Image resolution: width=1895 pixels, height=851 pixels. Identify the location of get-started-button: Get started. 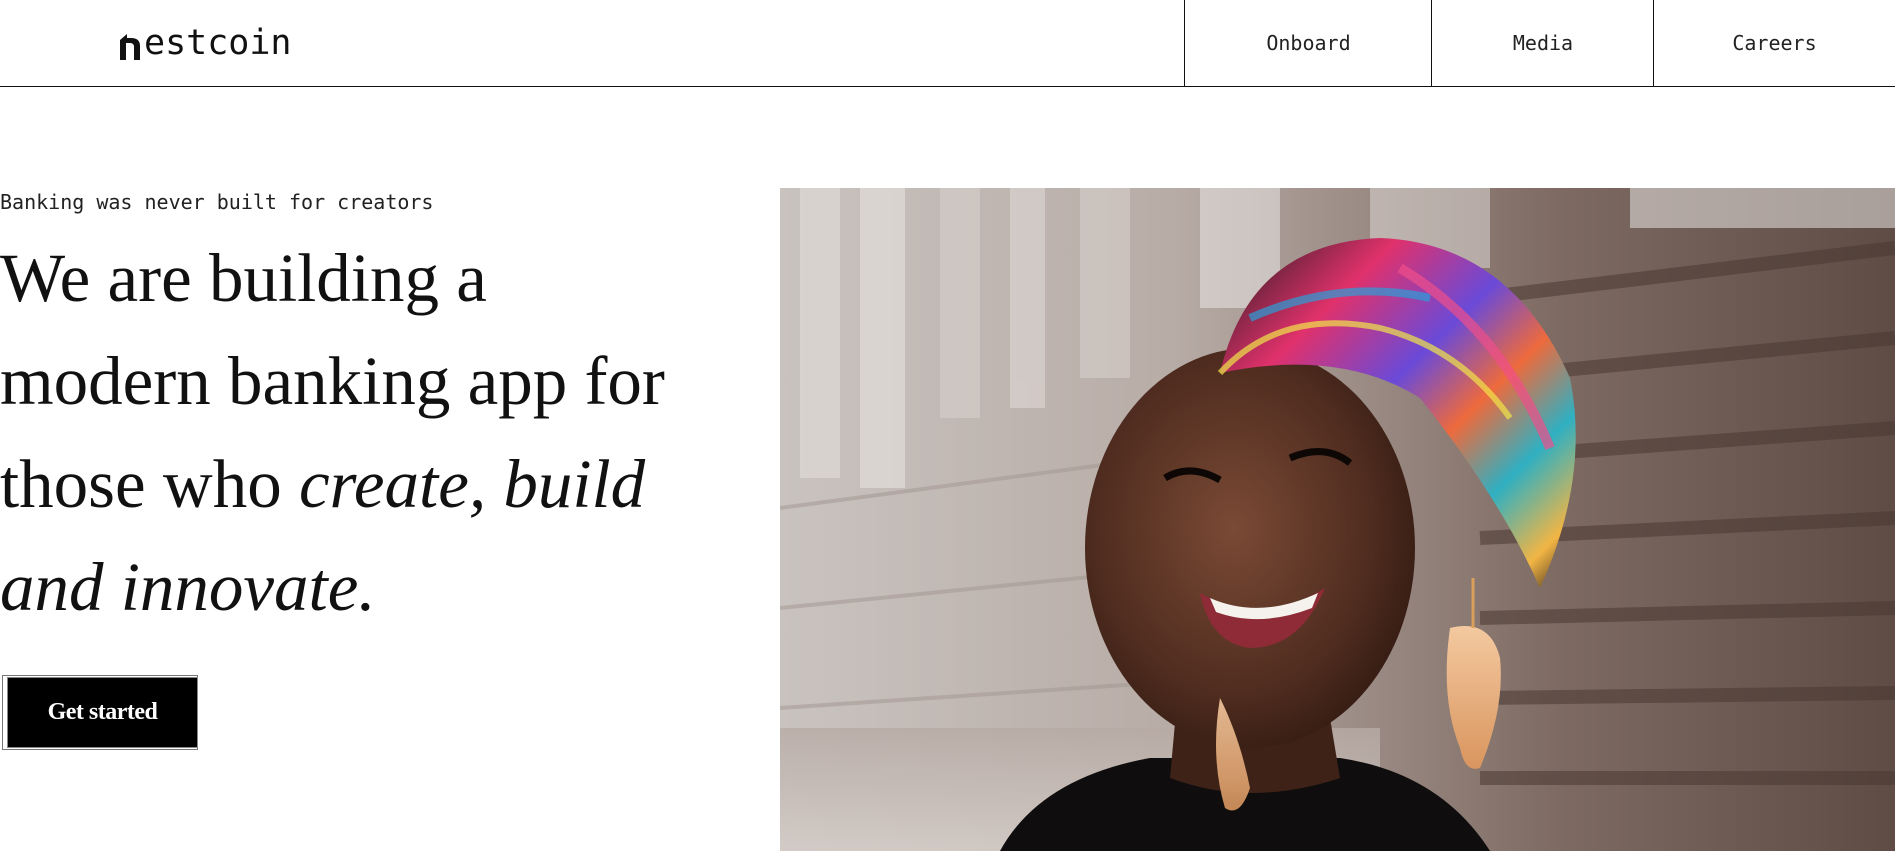
(102, 712).